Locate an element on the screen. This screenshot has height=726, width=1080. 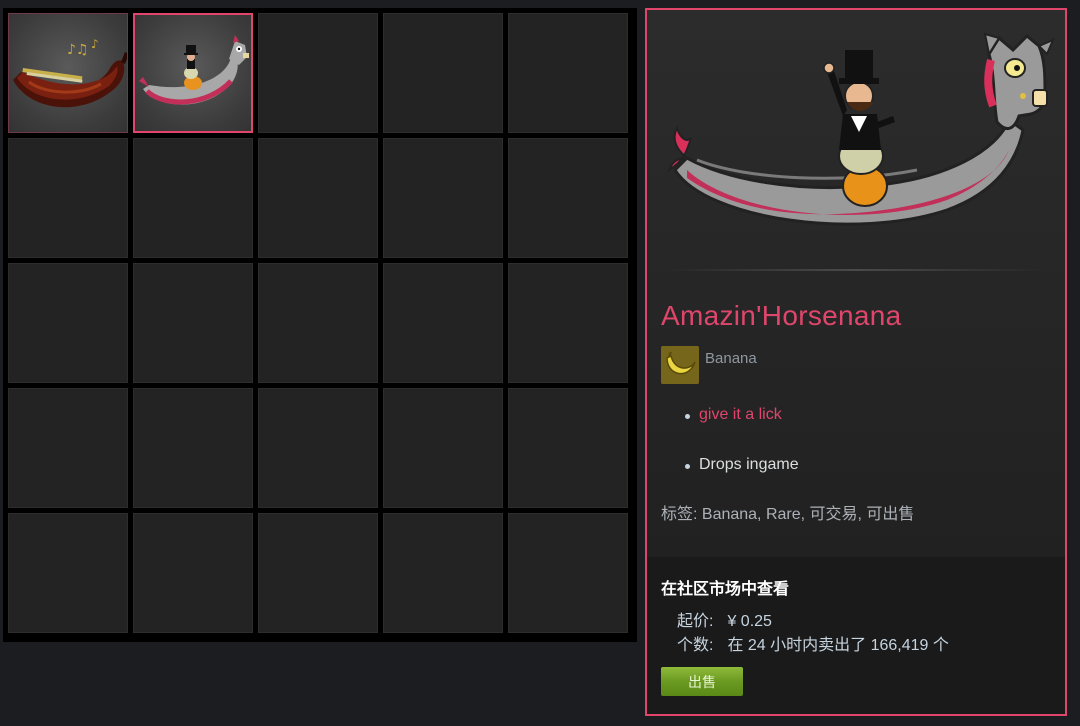
market-link: 在社区市场中查看 is located at coordinates (725, 587).